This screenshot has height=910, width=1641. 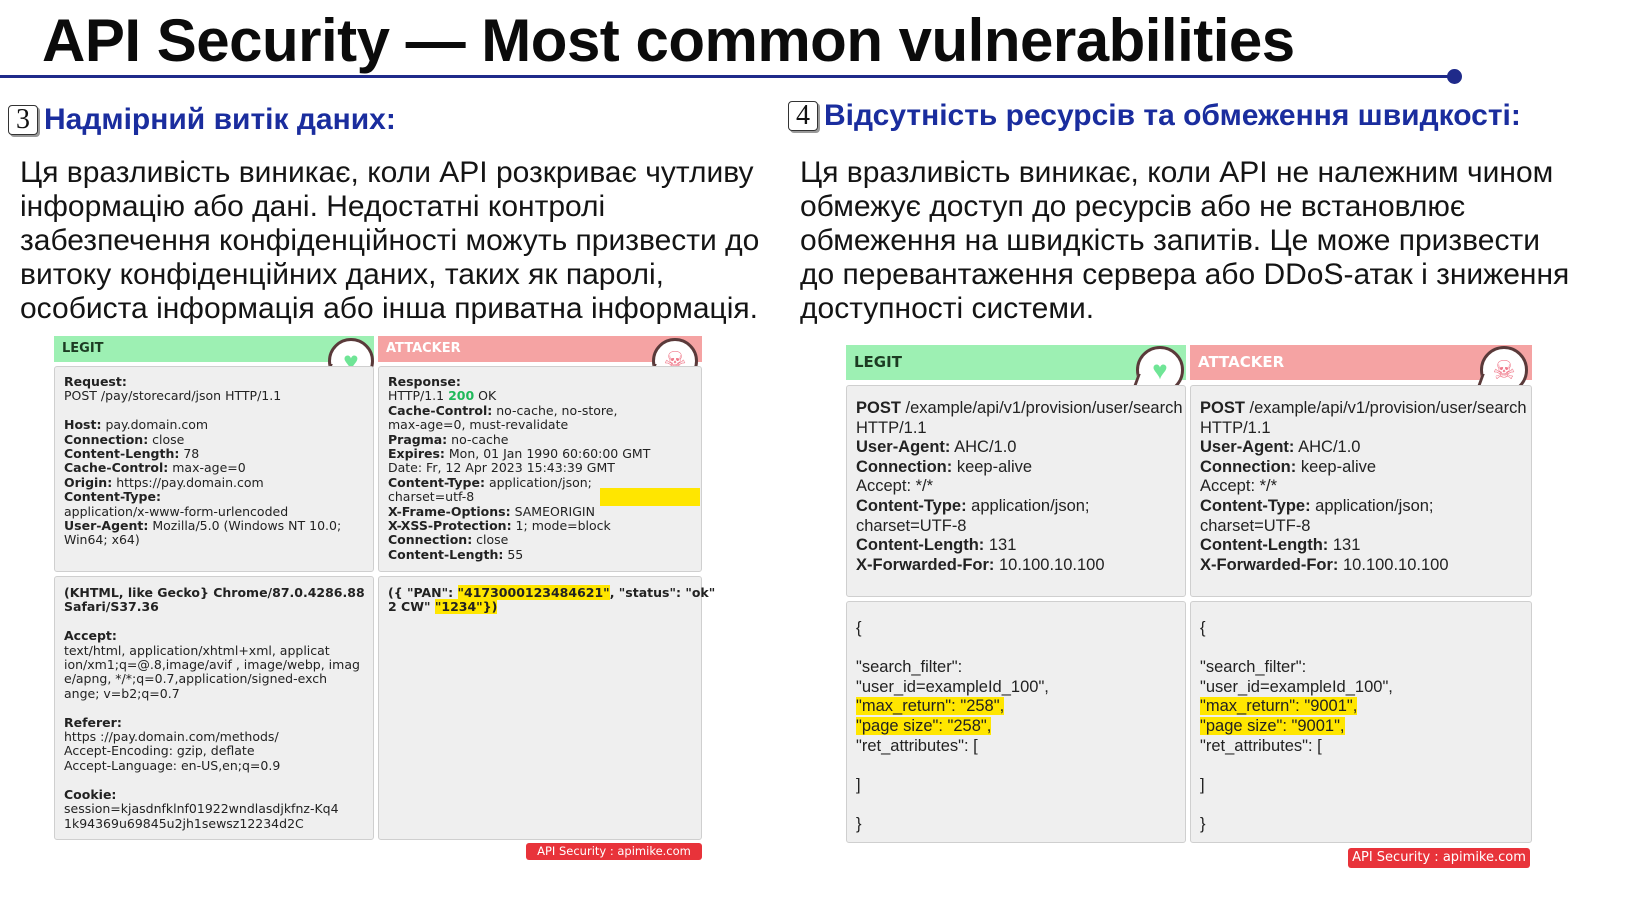 I want to click on code-line: "ret_attributes": [, so click(x=1365, y=747).